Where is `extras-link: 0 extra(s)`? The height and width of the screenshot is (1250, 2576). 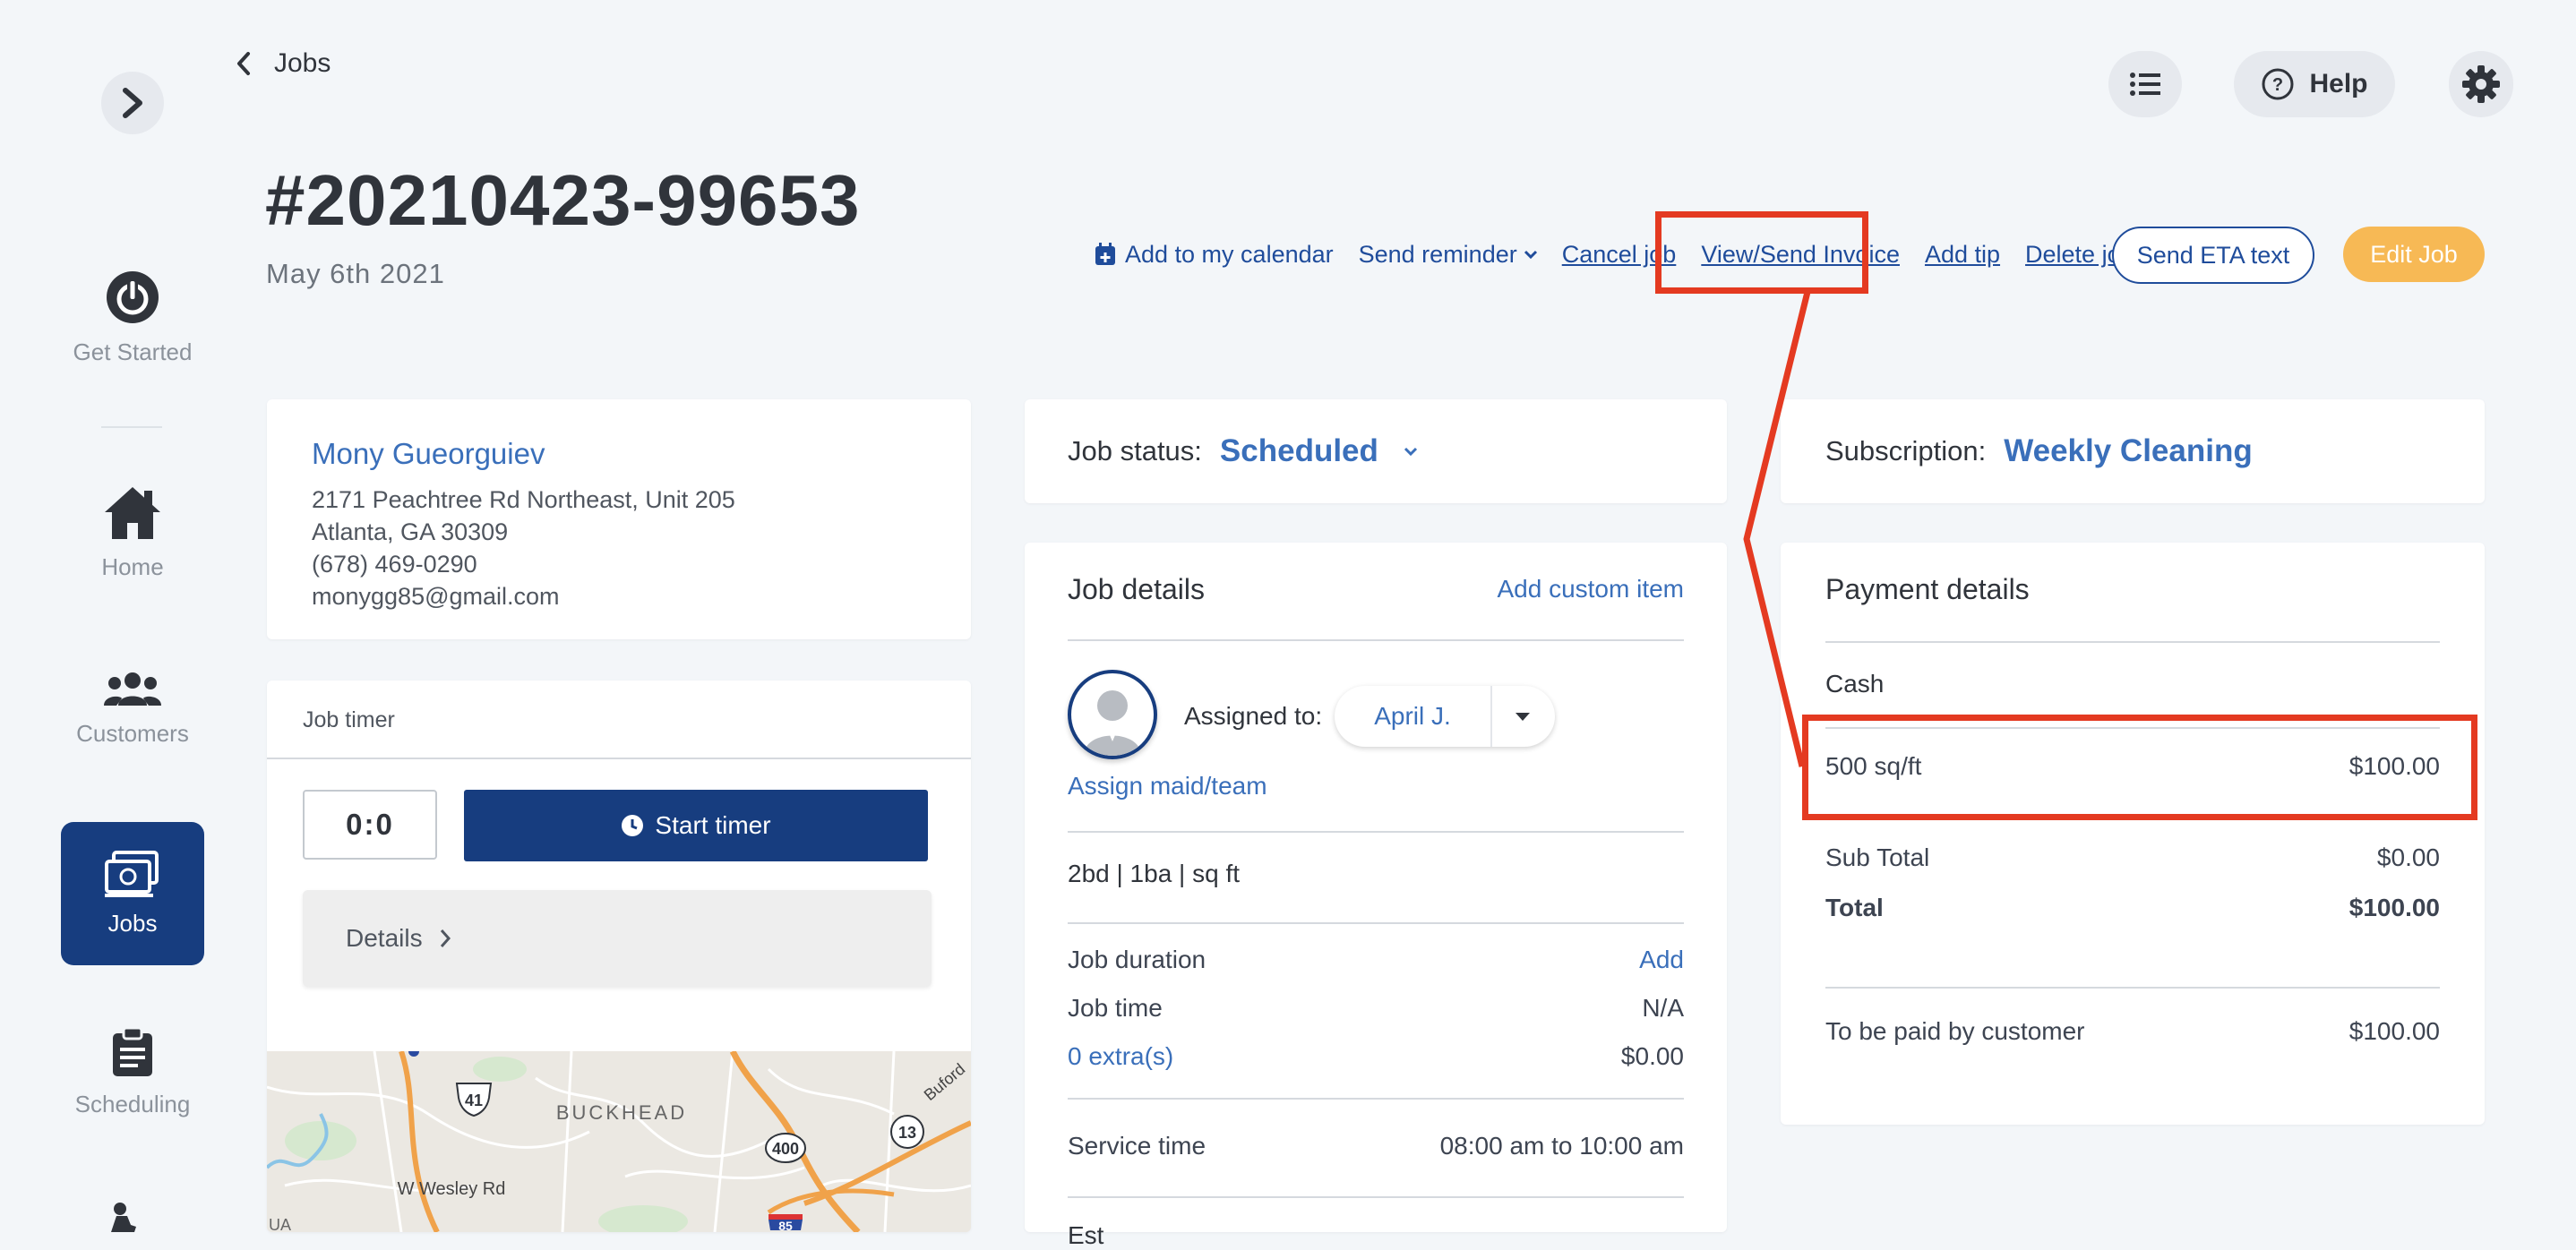 extras-link: 0 extra(s) is located at coordinates (1120, 1056).